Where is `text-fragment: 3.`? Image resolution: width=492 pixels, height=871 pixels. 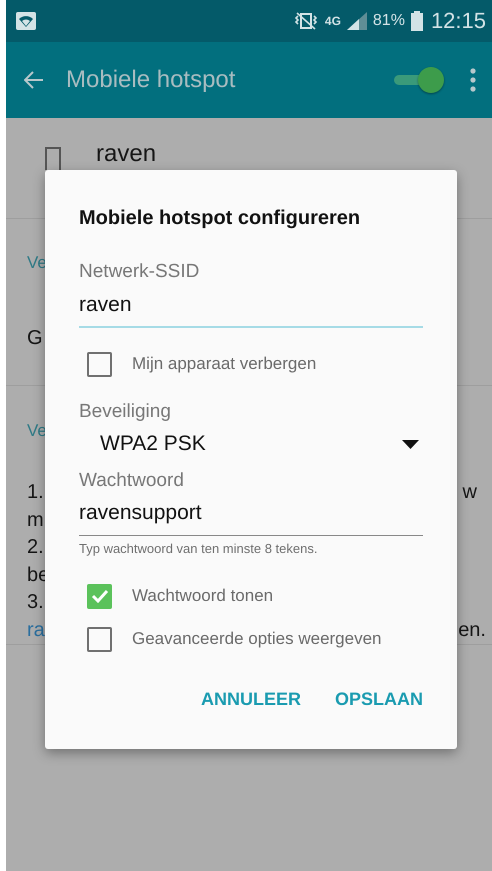 text-fragment: 3. is located at coordinates (35, 602).